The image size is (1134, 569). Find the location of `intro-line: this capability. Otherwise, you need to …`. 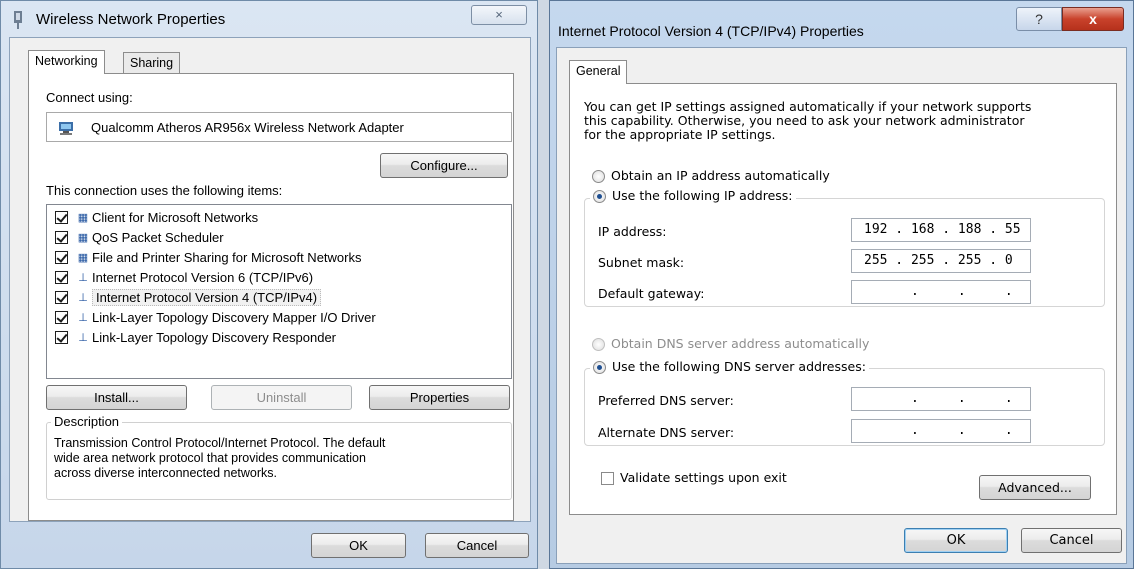

intro-line: this capability. Otherwise, you need to … is located at coordinates (804, 120).